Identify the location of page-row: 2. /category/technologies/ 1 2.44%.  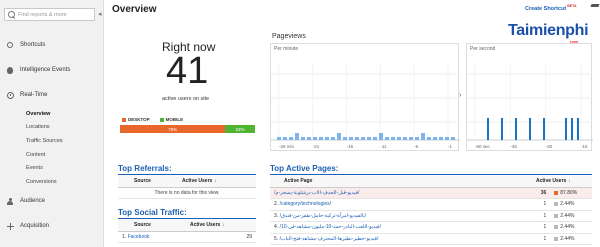
(431, 204).